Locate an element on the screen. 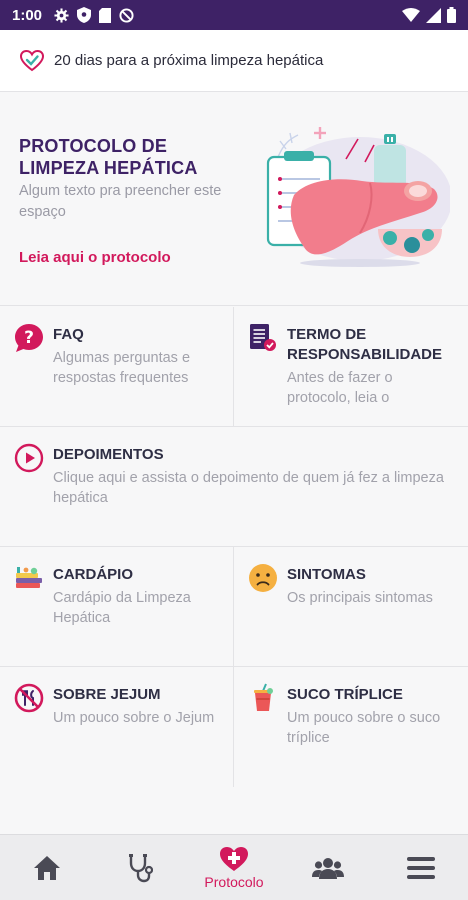  food-menu-icon is located at coordinates (29, 577).